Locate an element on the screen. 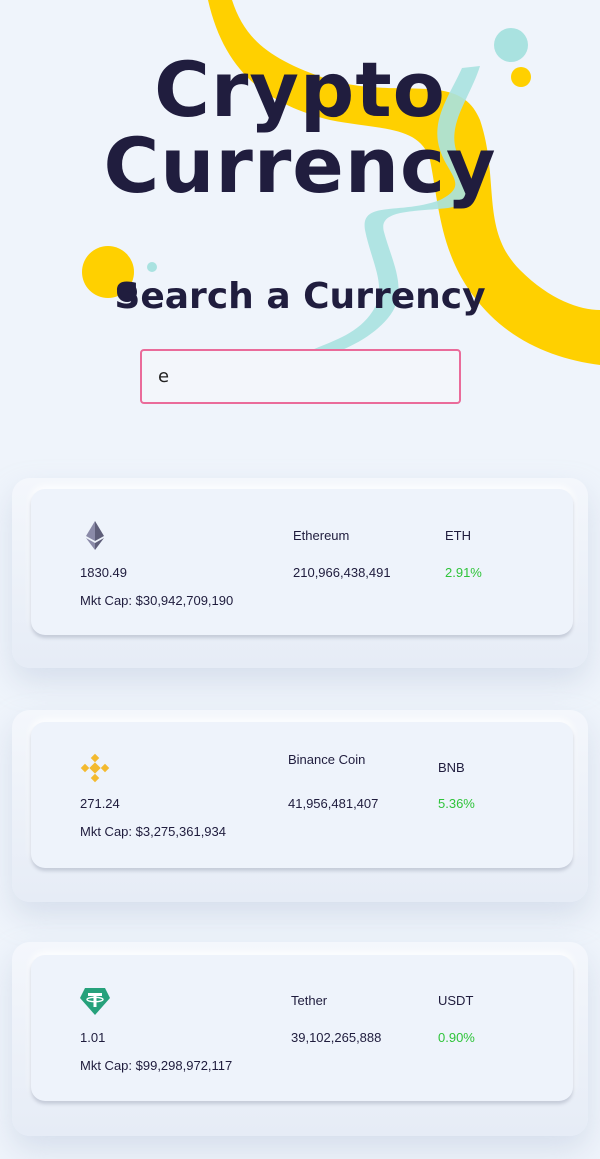  tether-icon is located at coordinates (95, 1001).